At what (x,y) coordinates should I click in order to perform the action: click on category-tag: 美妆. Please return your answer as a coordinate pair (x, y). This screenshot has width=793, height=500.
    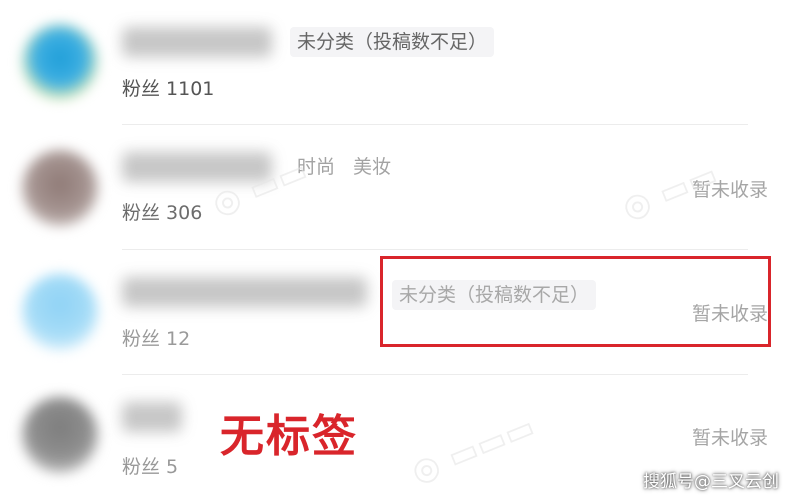
    Looking at the image, I should click on (372, 167).